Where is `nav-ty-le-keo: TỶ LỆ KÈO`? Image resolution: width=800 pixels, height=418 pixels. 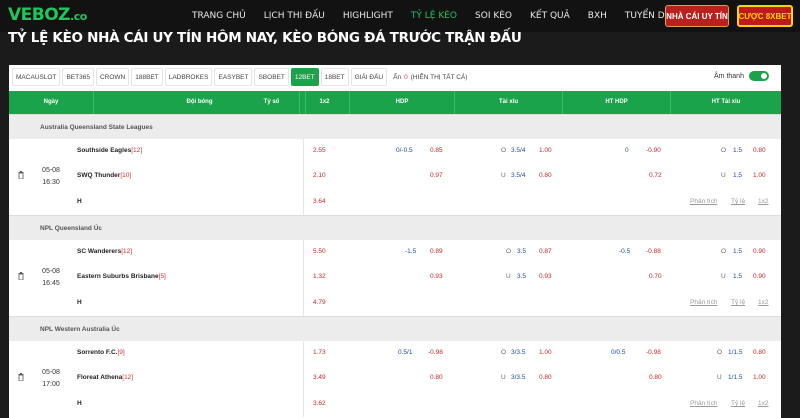
nav-ty-le-keo: TỶ LỆ KÈO is located at coordinates (434, 16).